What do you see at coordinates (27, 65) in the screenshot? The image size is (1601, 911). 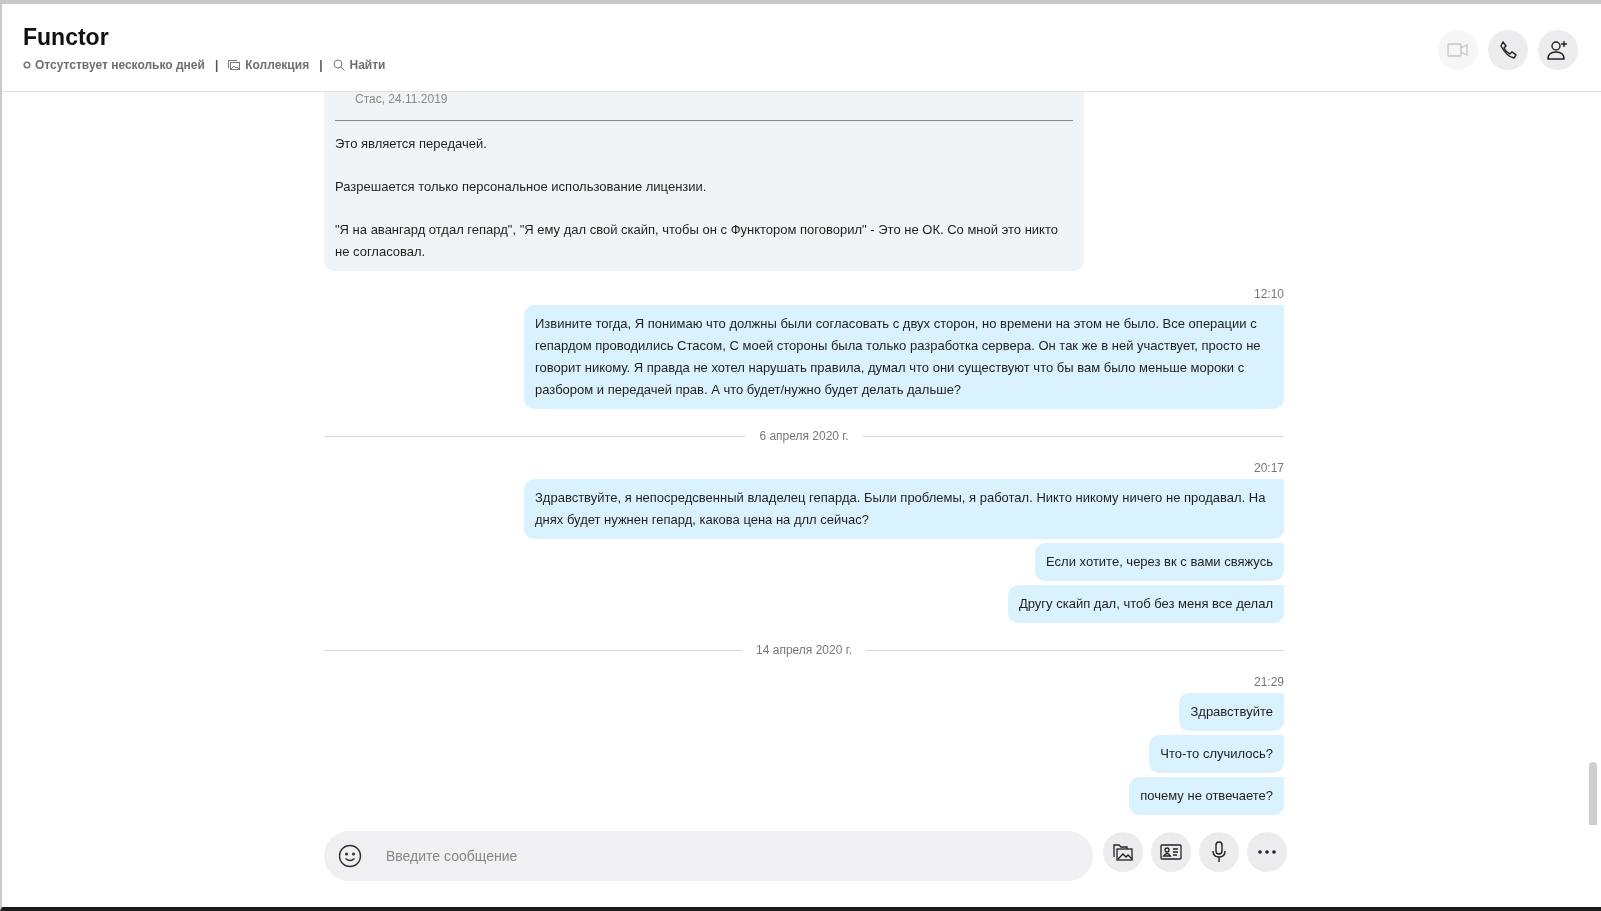 I see `status-icon` at bounding box center [27, 65].